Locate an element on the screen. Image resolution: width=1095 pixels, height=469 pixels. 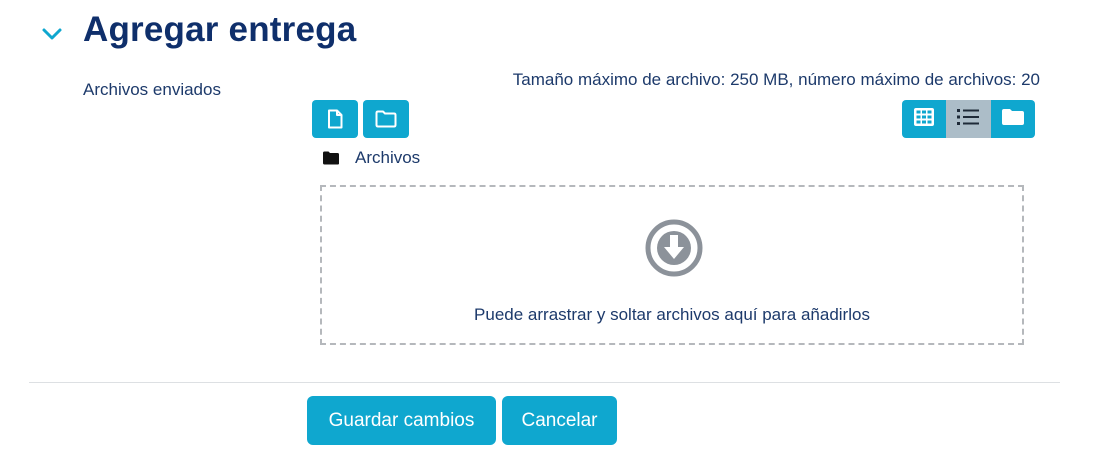
folder-open-icon is located at coordinates (386, 119).